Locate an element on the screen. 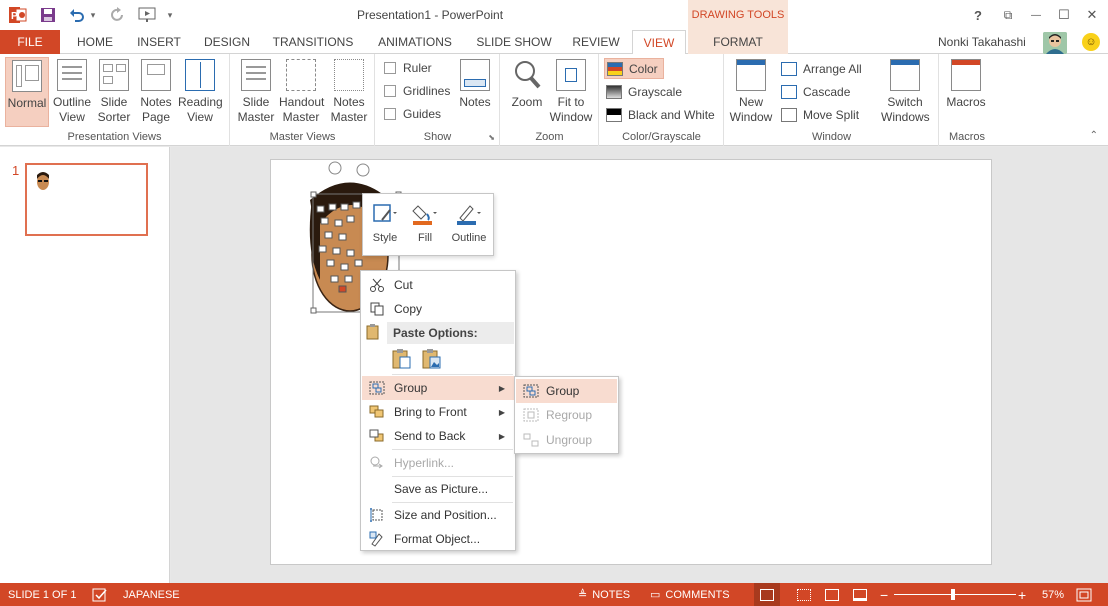 The image size is (1108, 606). slide-sorter-button: Slide Sorter is located at coordinates (114, 92).